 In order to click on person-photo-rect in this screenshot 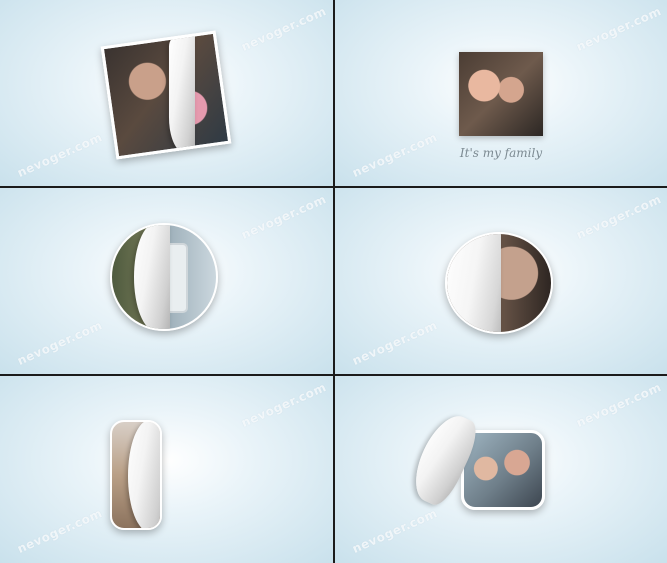, I will do `click(136, 475)`.